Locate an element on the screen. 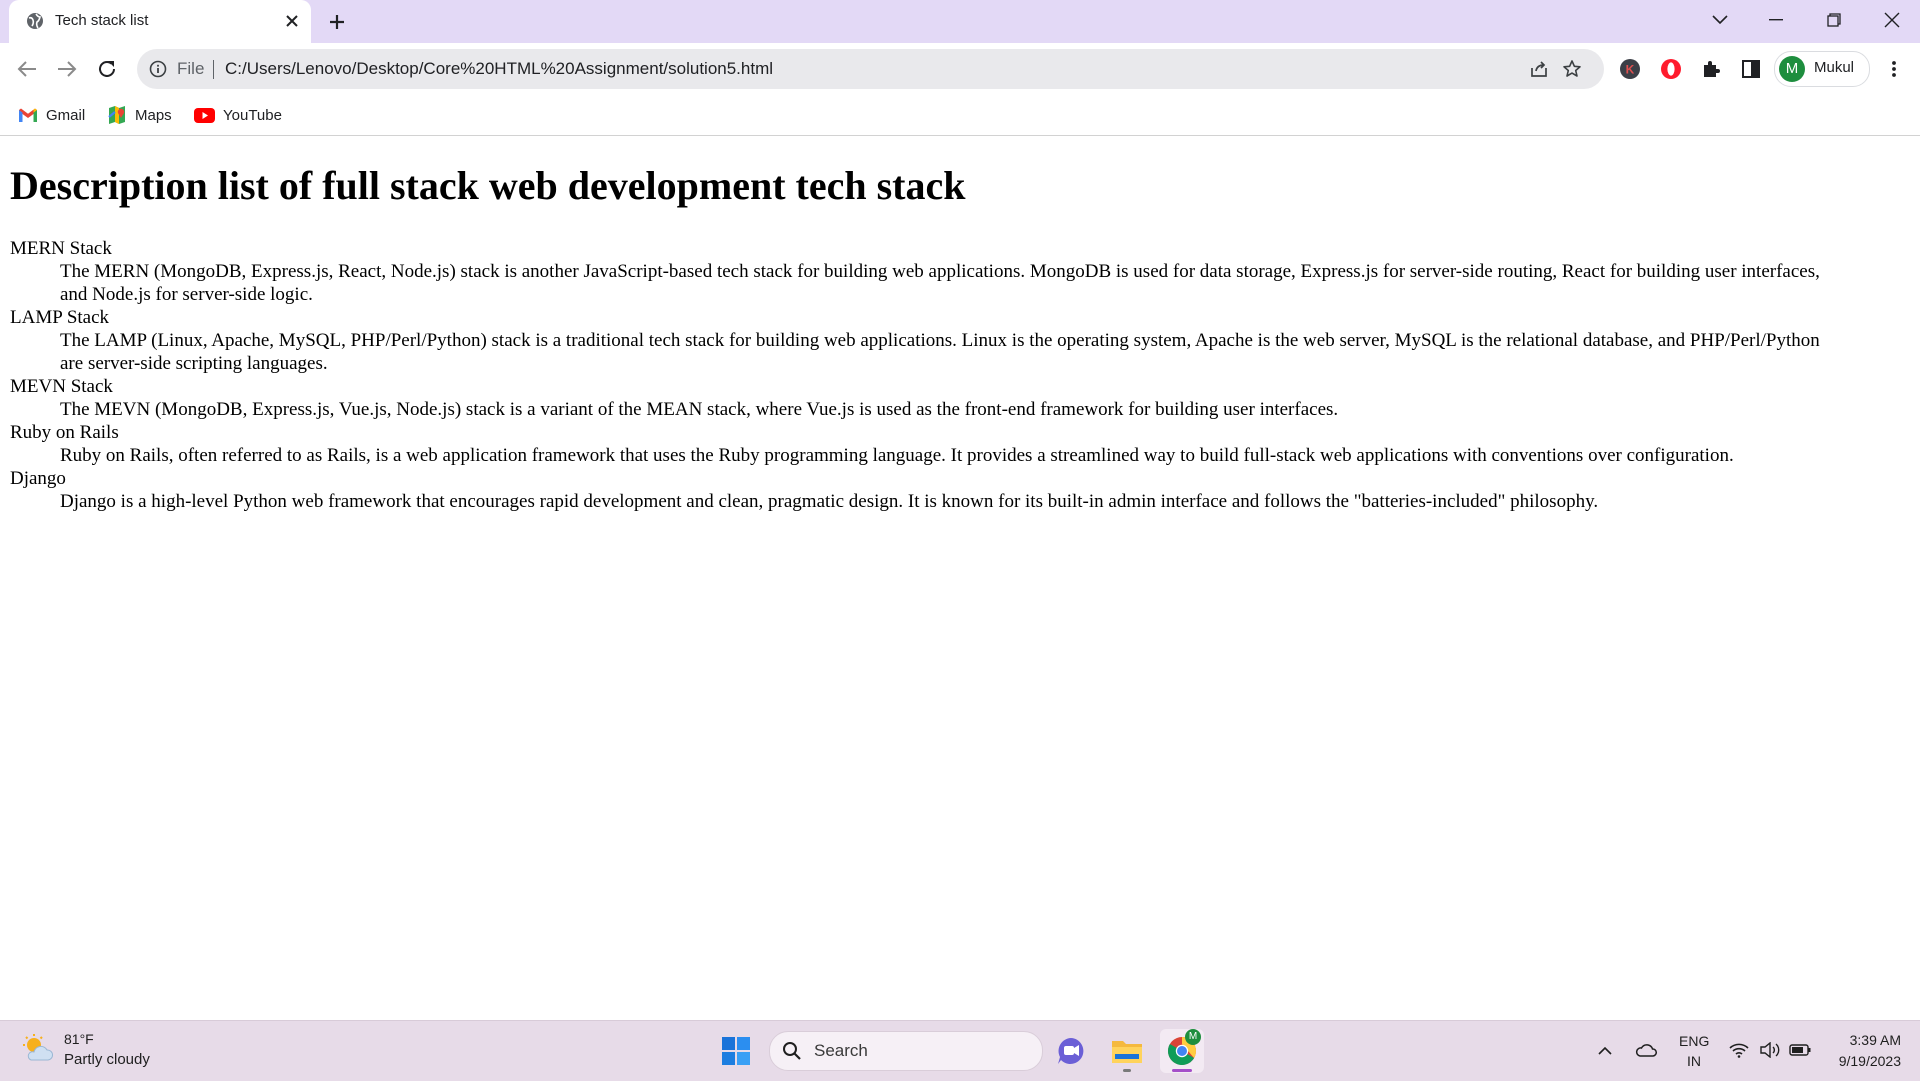 The image size is (1920, 1081). chrome-app: M is located at coordinates (1182, 1051).